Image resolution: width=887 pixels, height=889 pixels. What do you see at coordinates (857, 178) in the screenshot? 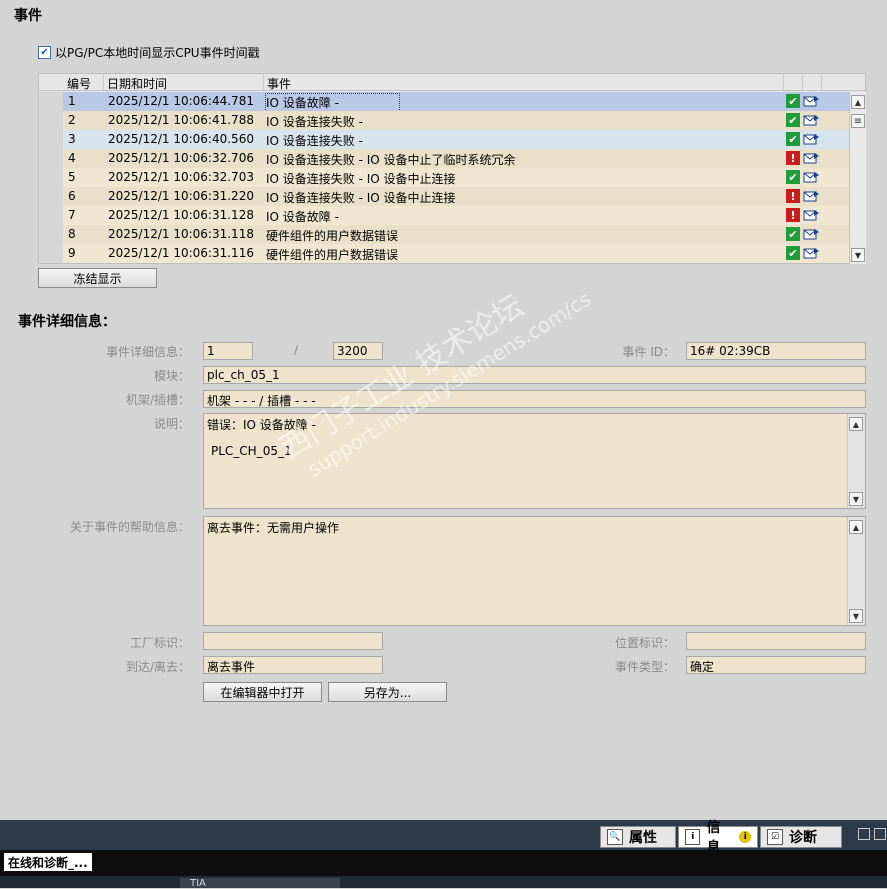
I see `event-table-scrollbar: ▲ ≡ ▼` at bounding box center [857, 178].